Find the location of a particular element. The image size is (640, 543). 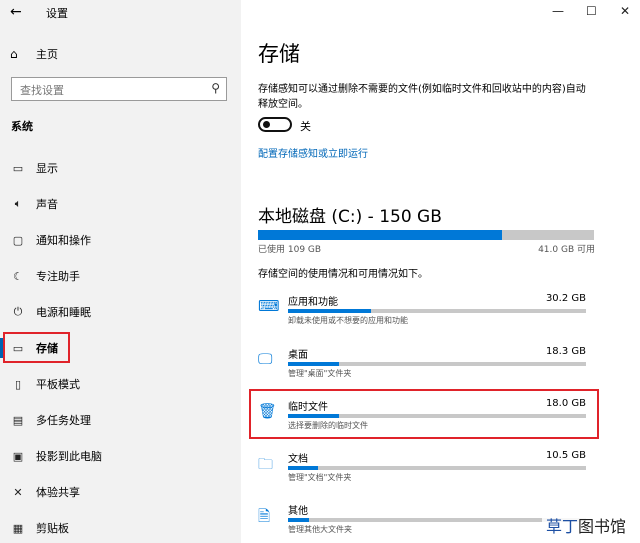

category-apps: ⌨ 应用和功能 30.2 GB 卸载未使用或不想要的应用和功能 is located at coordinates (423, 315).